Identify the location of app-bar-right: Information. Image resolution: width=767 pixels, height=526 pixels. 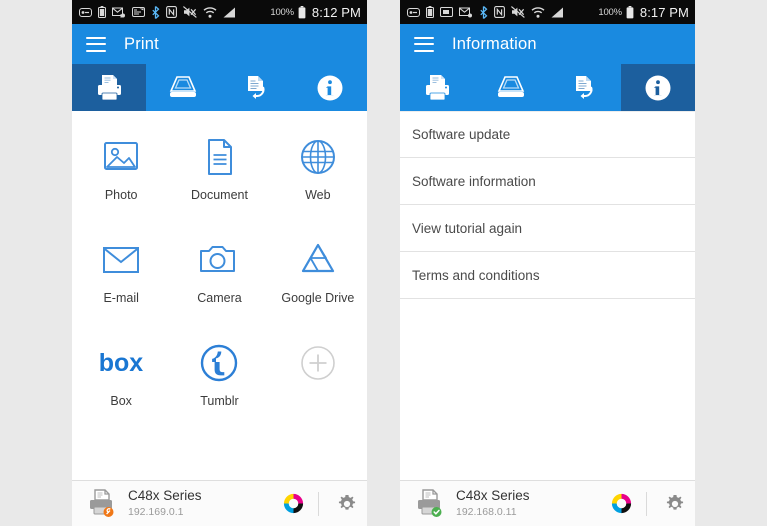
(547, 44).